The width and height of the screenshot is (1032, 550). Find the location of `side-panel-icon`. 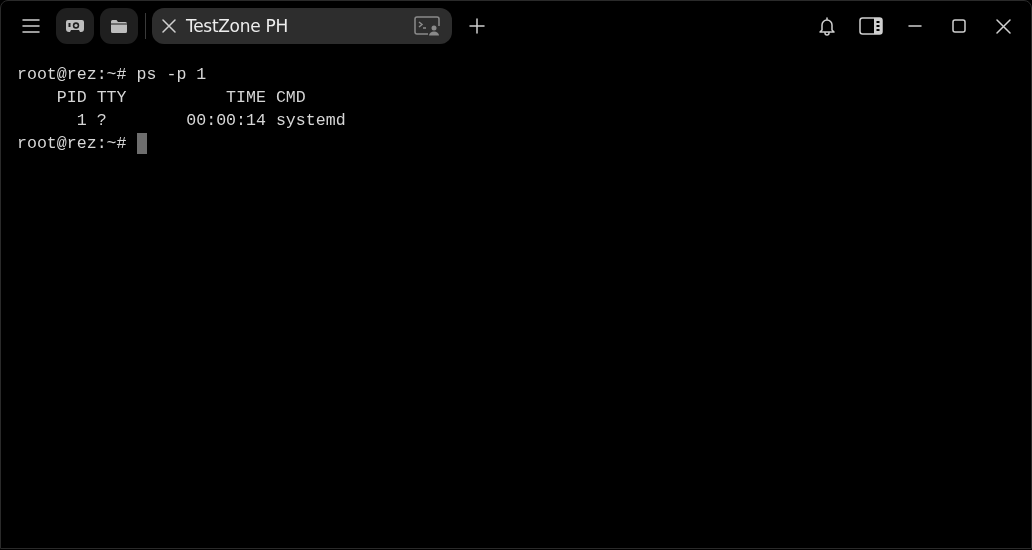

side-panel-icon is located at coordinates (871, 26).